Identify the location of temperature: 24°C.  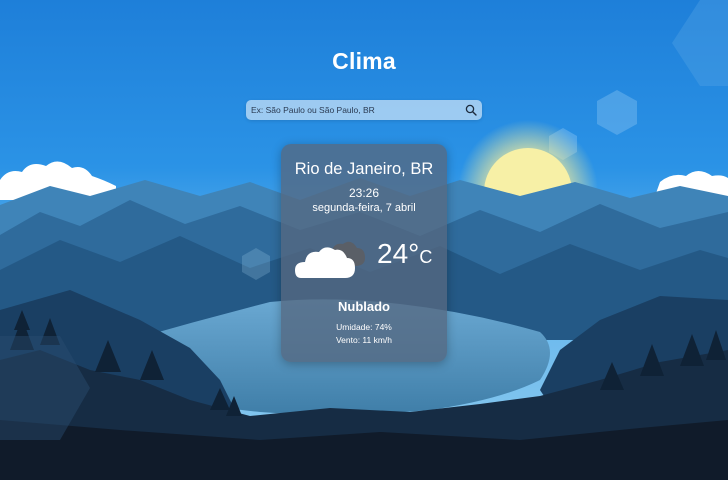
(404, 255).